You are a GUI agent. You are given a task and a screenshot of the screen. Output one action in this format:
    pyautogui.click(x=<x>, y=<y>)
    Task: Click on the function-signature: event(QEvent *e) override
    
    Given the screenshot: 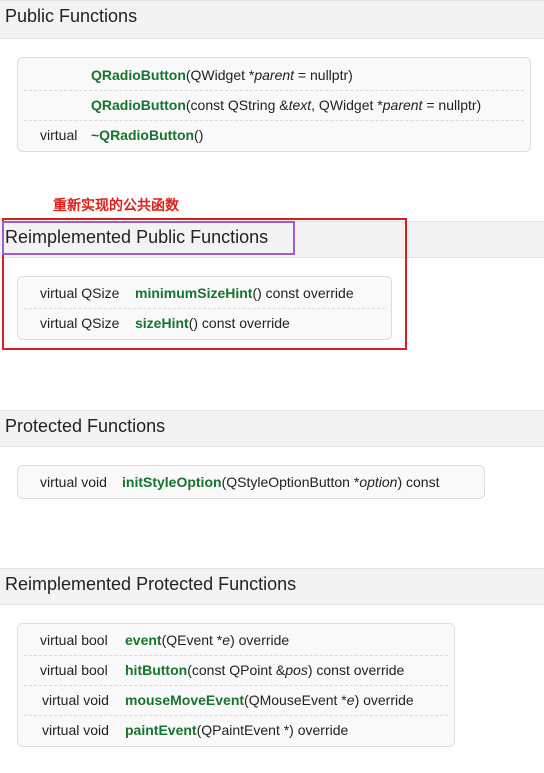 What is the action you would take?
    pyautogui.click(x=207, y=640)
    